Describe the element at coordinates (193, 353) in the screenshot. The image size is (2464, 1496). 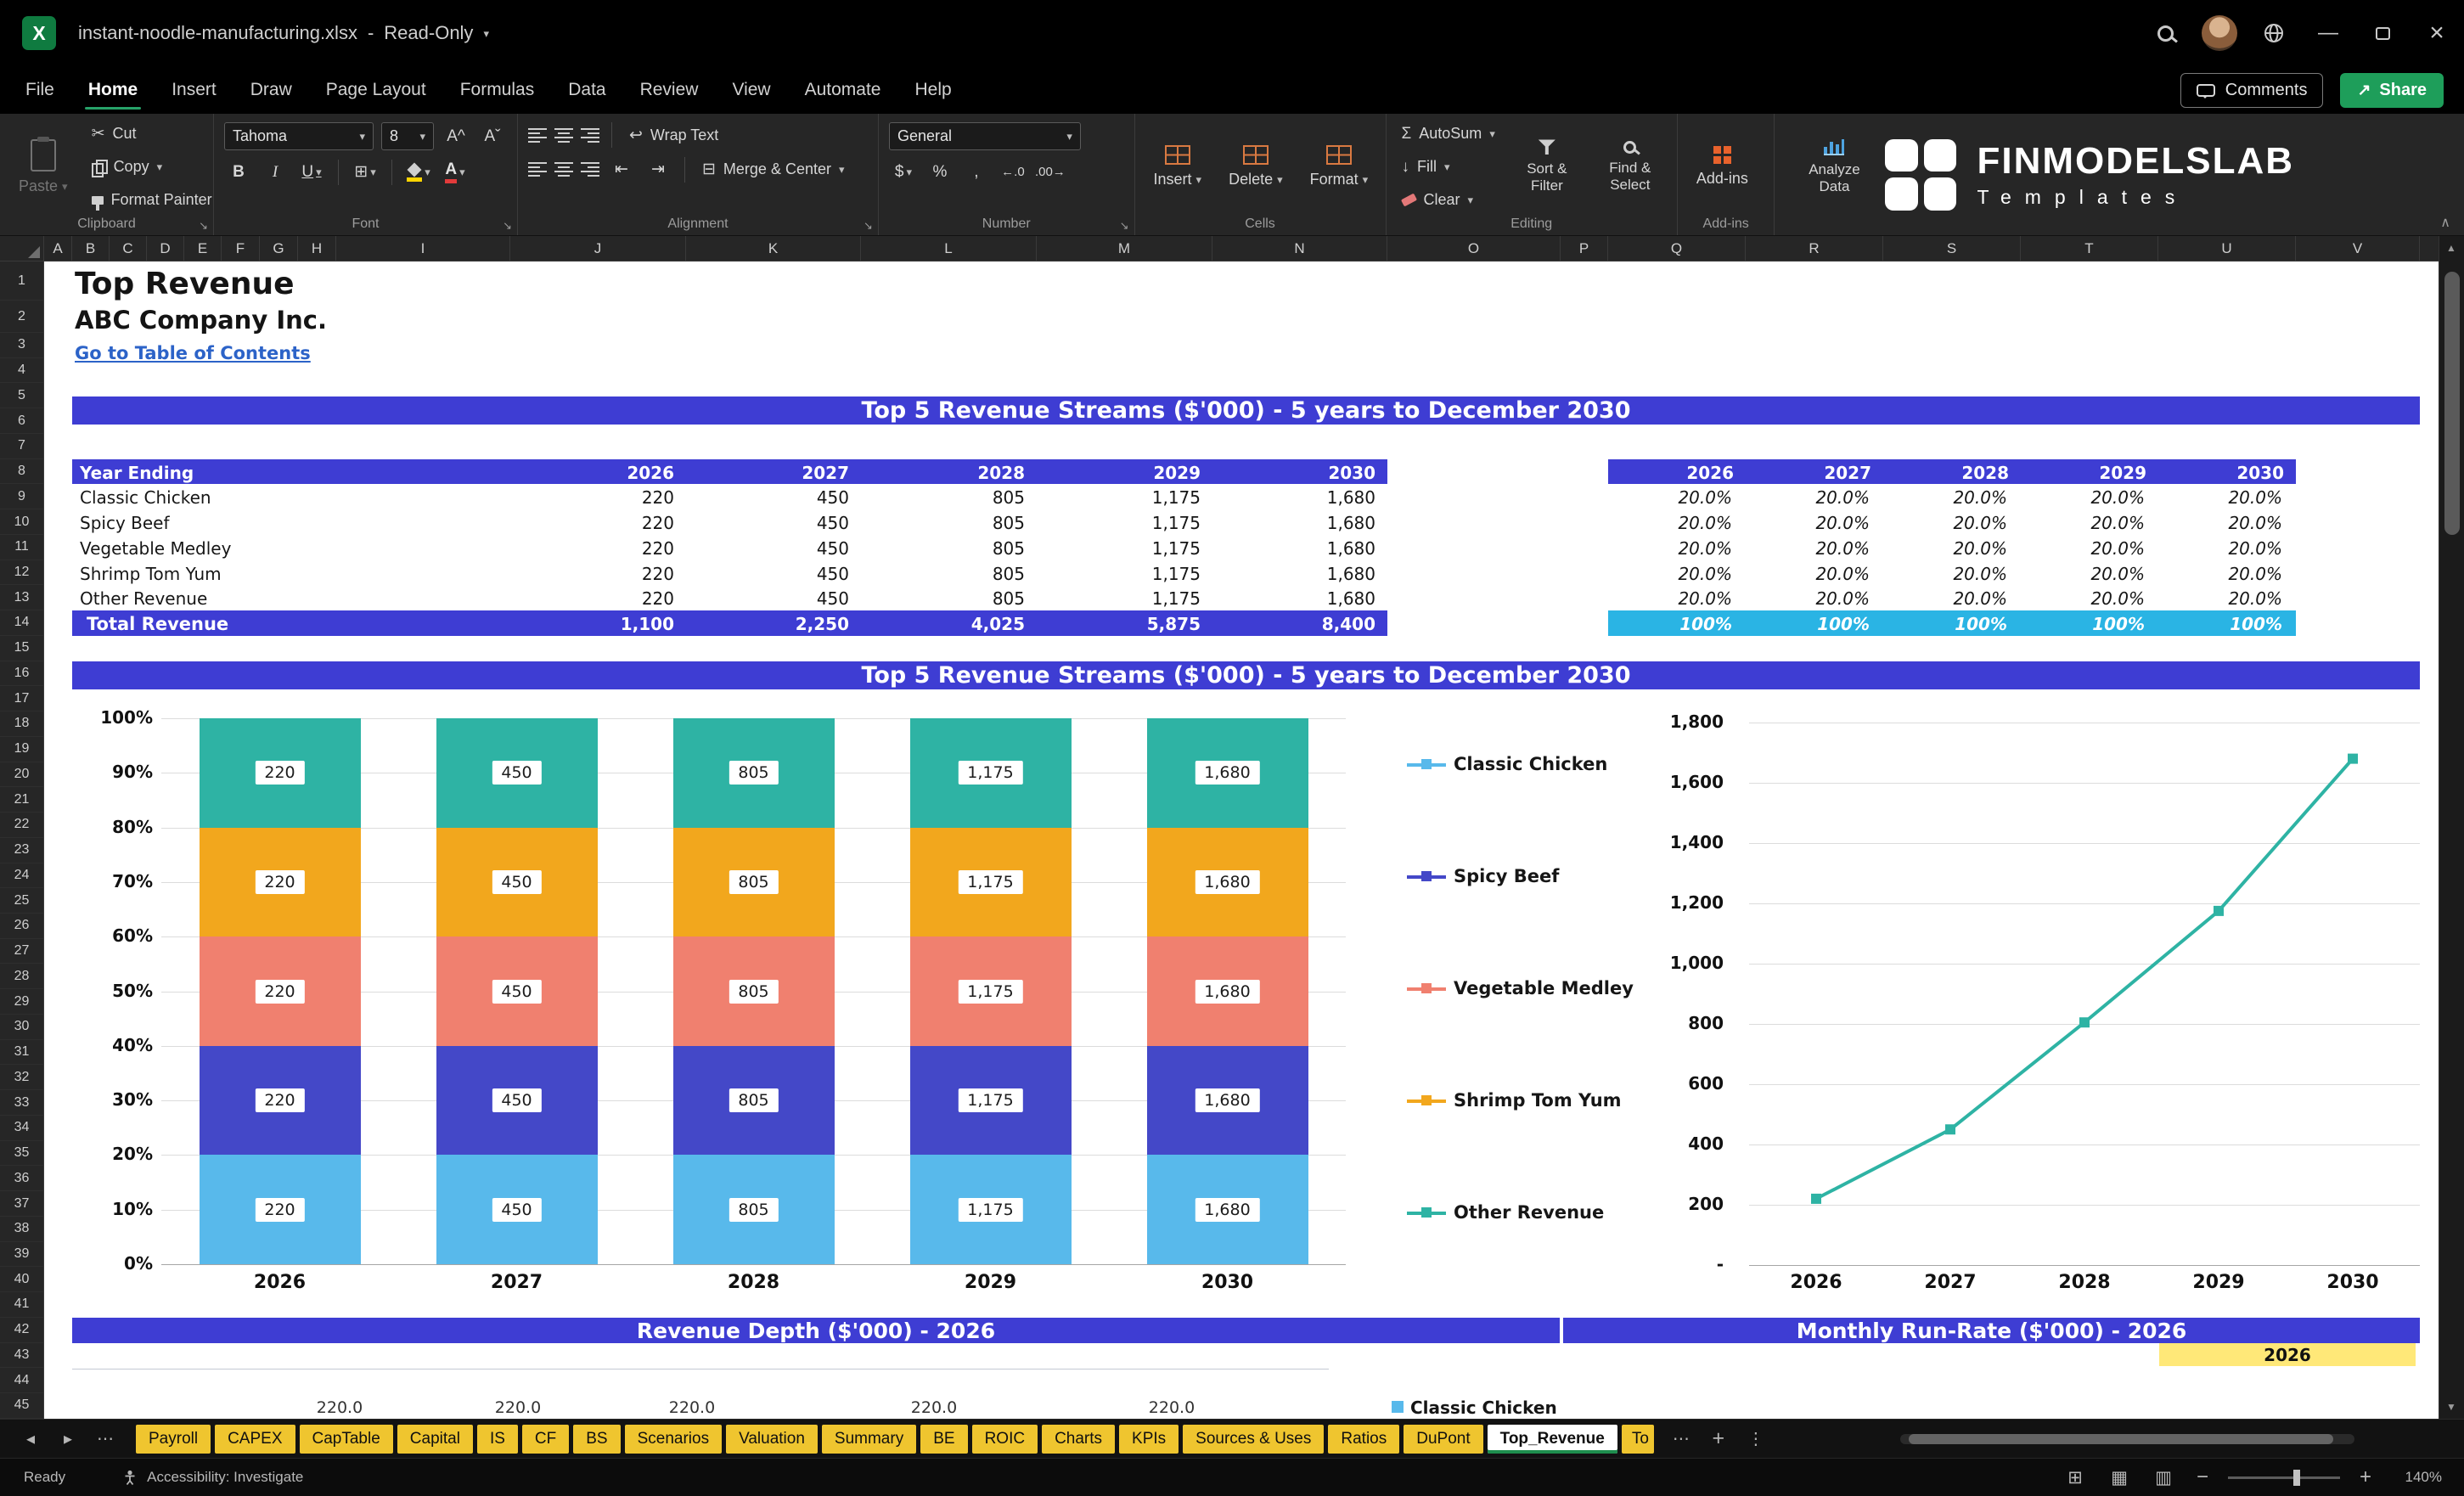
I see `toc-link: Go to Table of Contents` at that location.